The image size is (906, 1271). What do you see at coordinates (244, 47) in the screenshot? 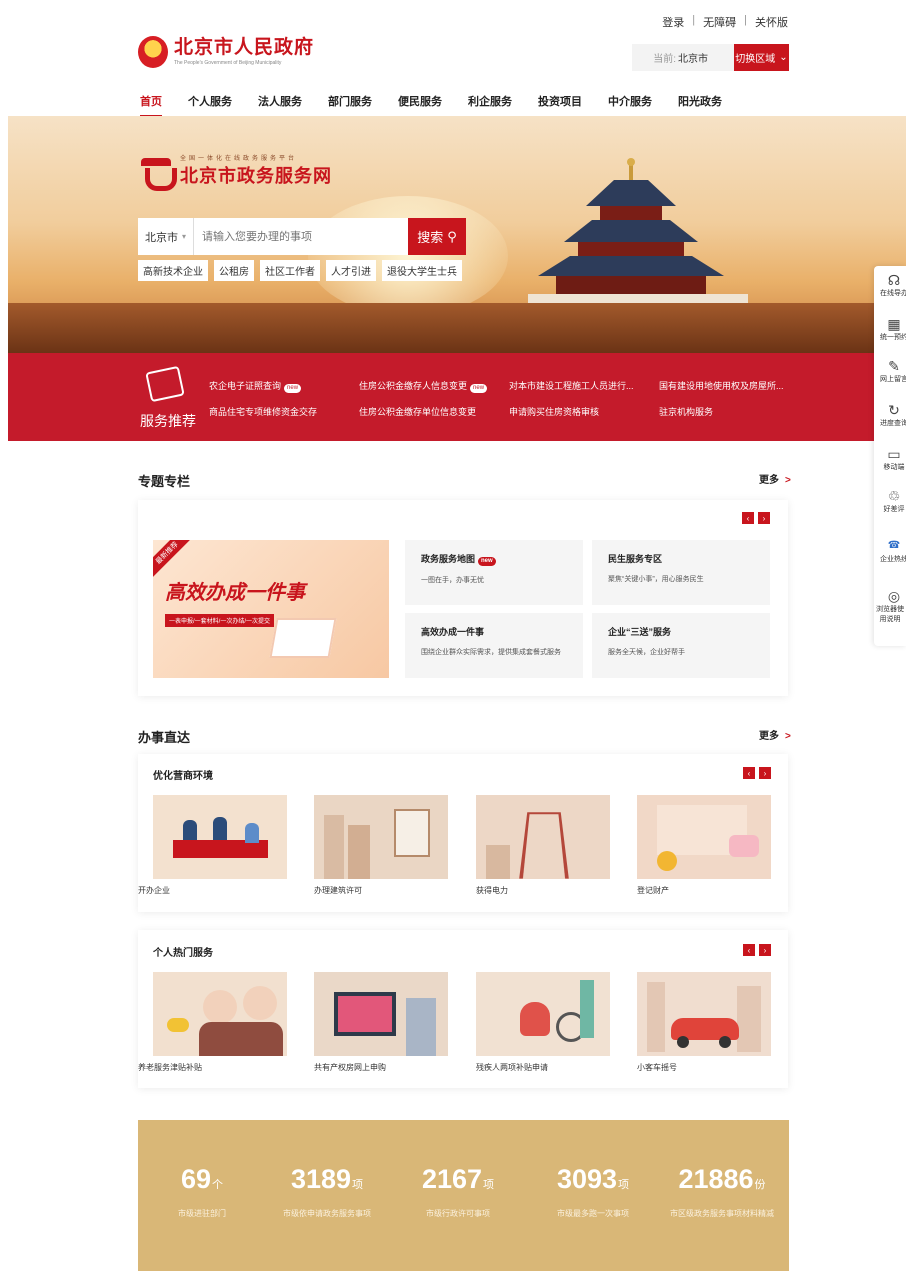
I see `logo-title: 北京市人民政府` at bounding box center [244, 47].